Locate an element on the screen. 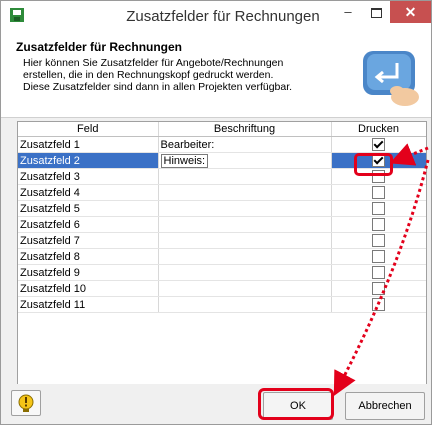 This screenshot has width=432, height=425. table-row: Zusatzfeld 9 is located at coordinates (222, 272).